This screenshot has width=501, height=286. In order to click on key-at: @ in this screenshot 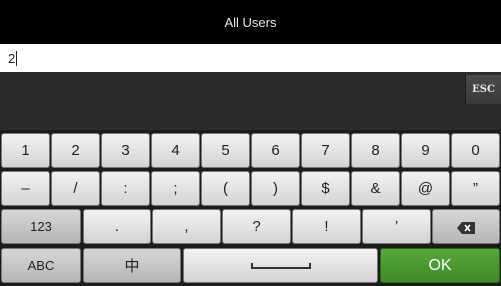, I will do `click(425, 188)`.